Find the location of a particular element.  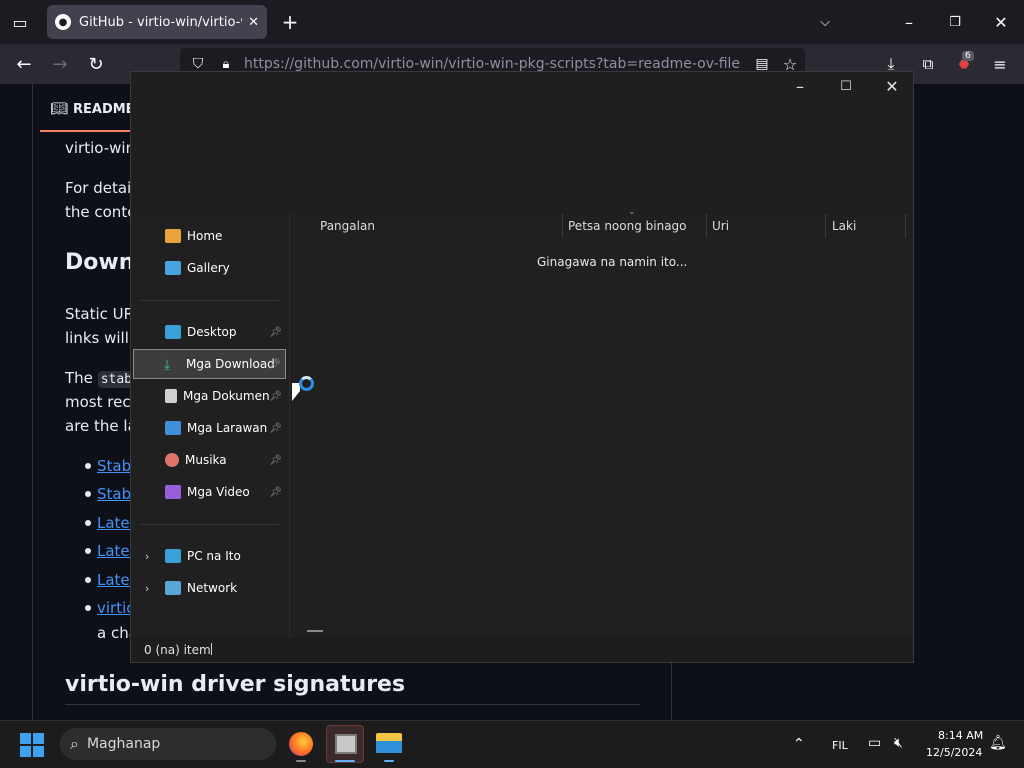

readme-text-prefix: The is located at coordinates (79, 378).